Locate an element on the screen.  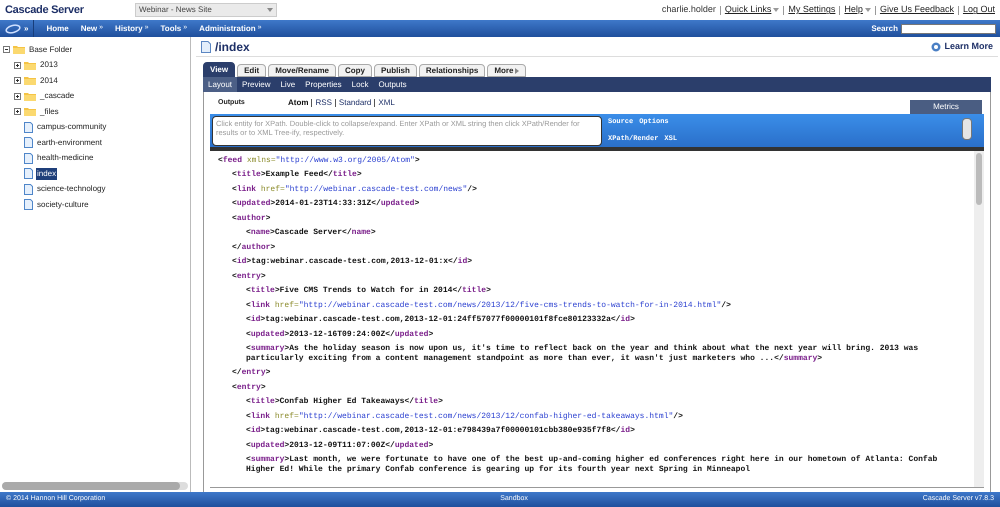
xml-line: <updated>2014-01-23T14:33:31Z</updated> is located at coordinates (325, 204).